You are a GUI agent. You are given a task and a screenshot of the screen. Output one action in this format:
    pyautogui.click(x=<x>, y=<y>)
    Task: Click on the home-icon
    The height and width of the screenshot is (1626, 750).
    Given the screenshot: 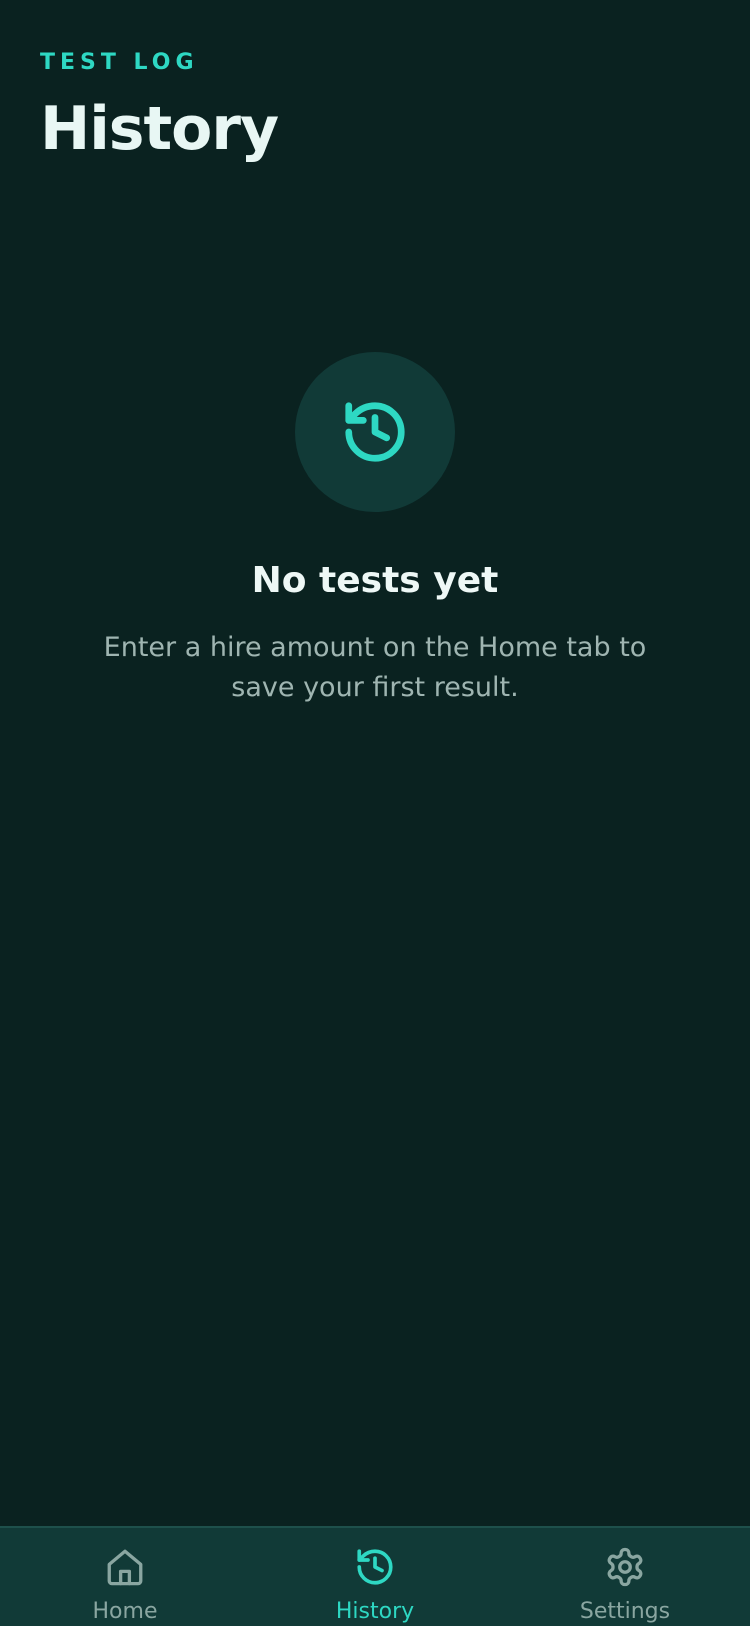 What is the action you would take?
    pyautogui.click(x=125, y=1567)
    